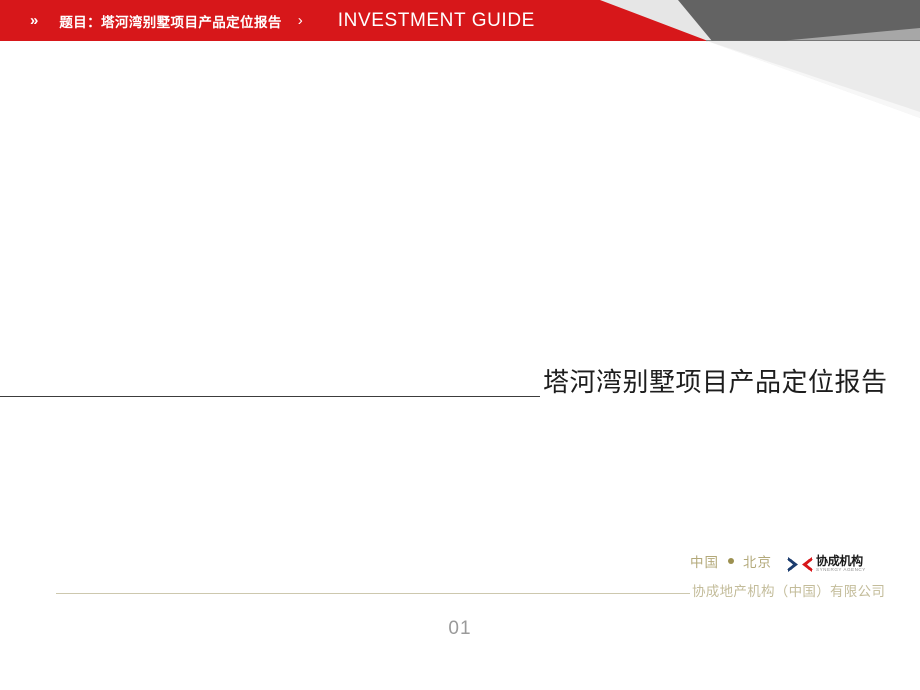 The height and width of the screenshot is (690, 920). What do you see at coordinates (170, 22) in the screenshot?
I see `header-subject-label: 题目：塔河湾别墅项目产品定位报告` at bounding box center [170, 22].